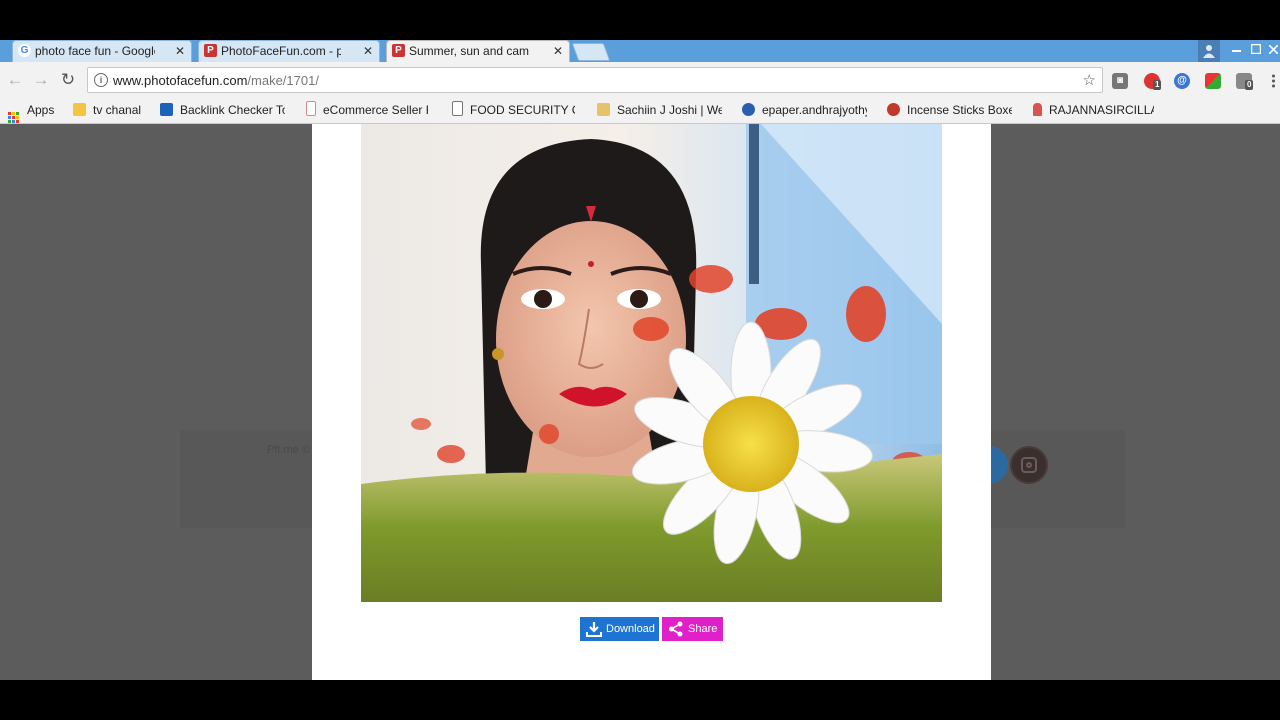 The image size is (1280, 720). I want to click on flower-icon, so click(893, 109).